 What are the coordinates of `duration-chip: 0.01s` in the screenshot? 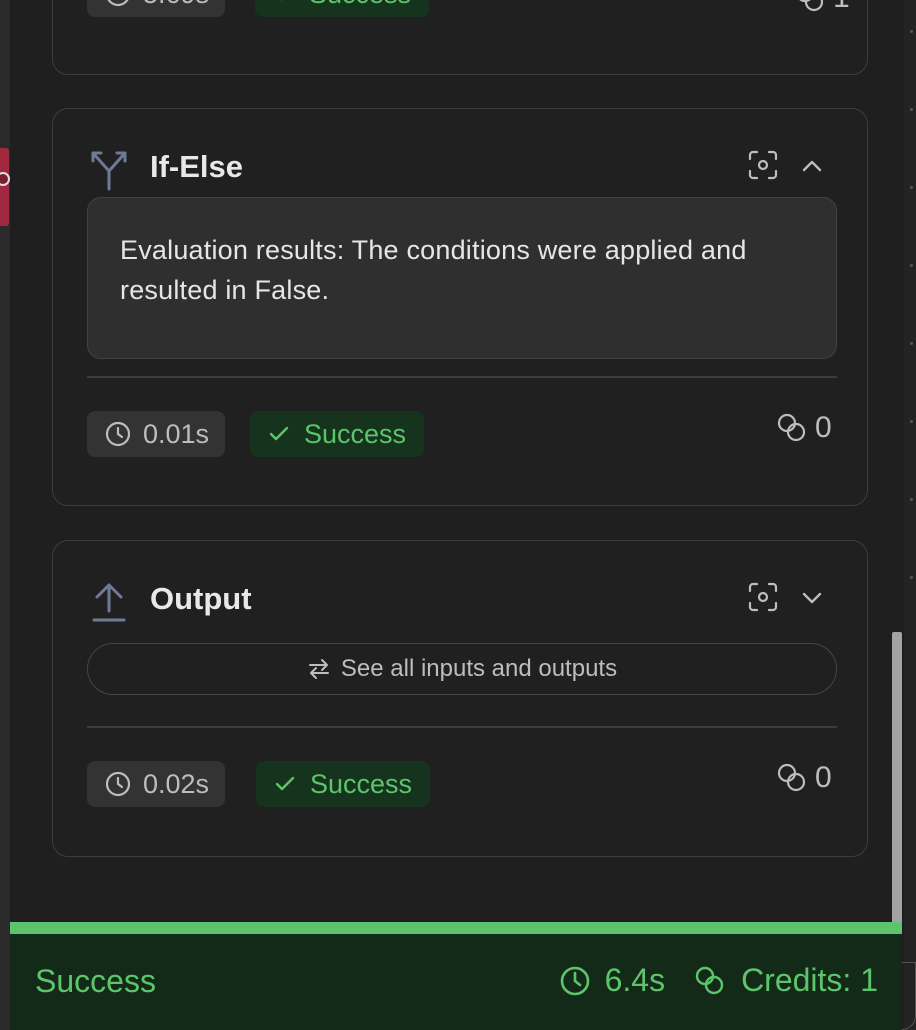 It's located at (156, 434).